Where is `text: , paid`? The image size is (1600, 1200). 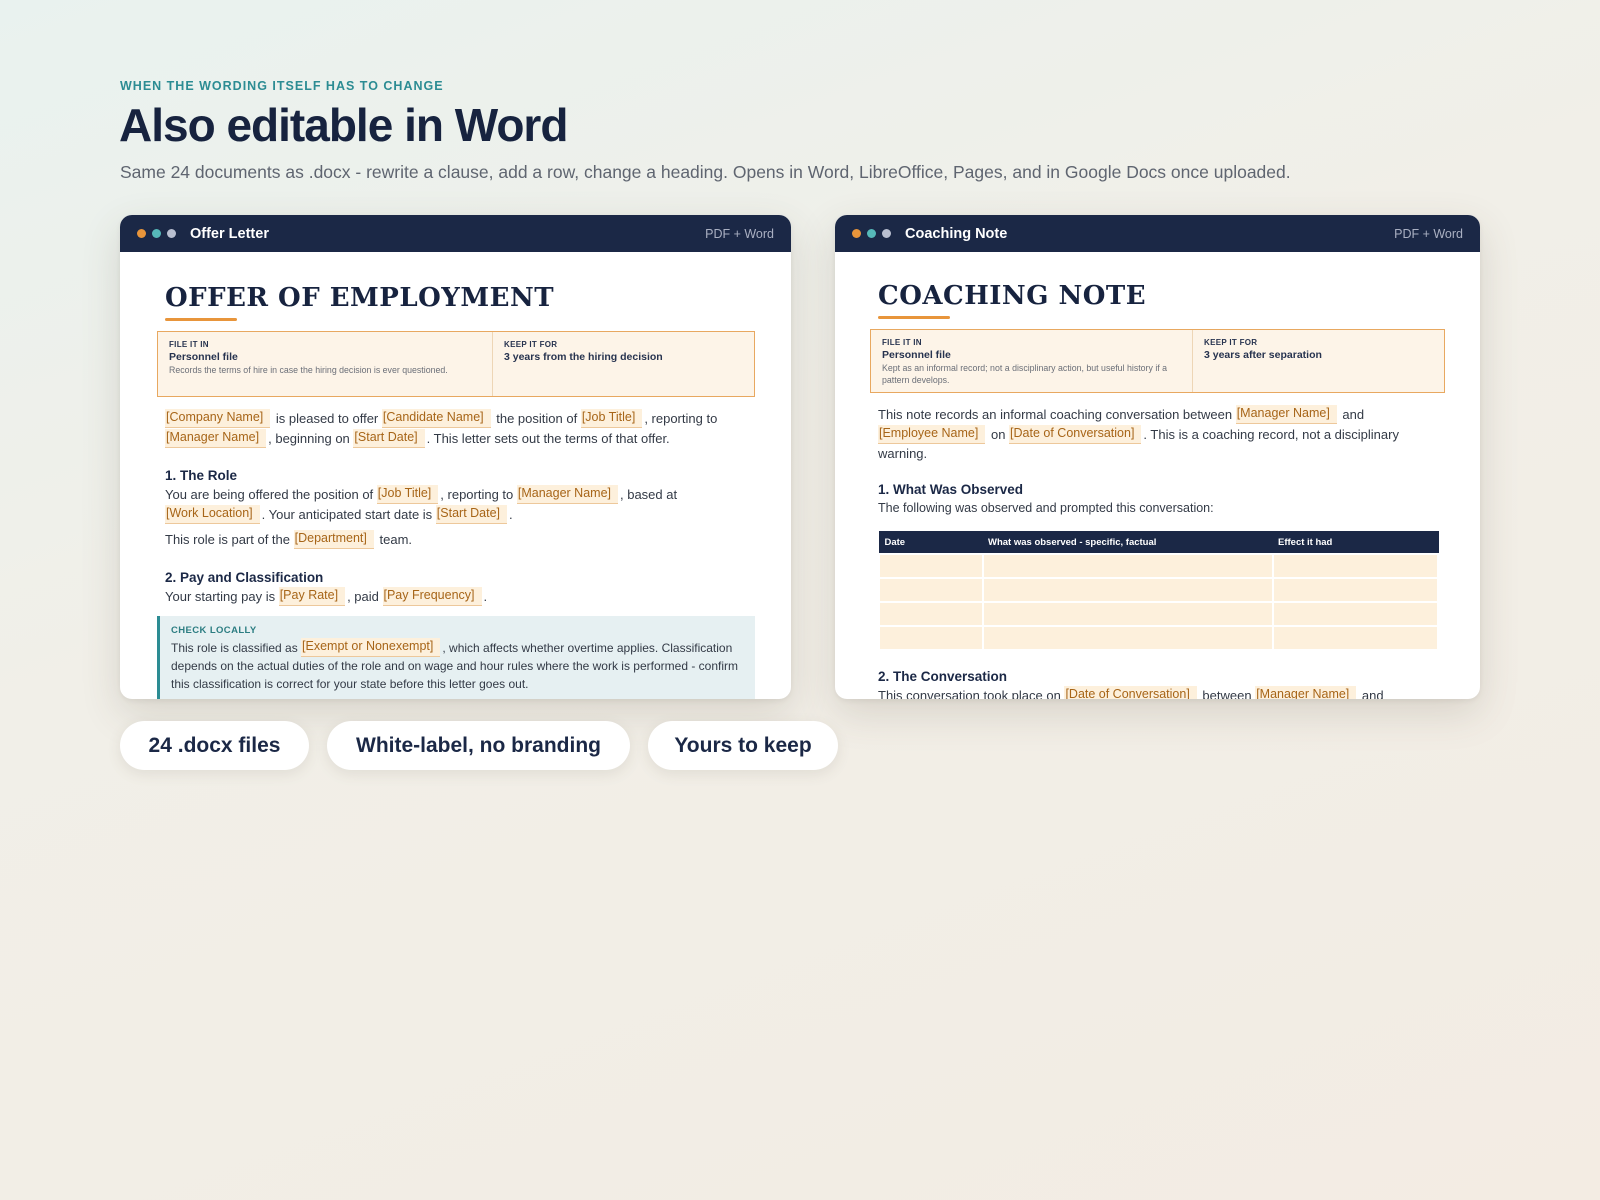 text: , paid is located at coordinates (365, 596).